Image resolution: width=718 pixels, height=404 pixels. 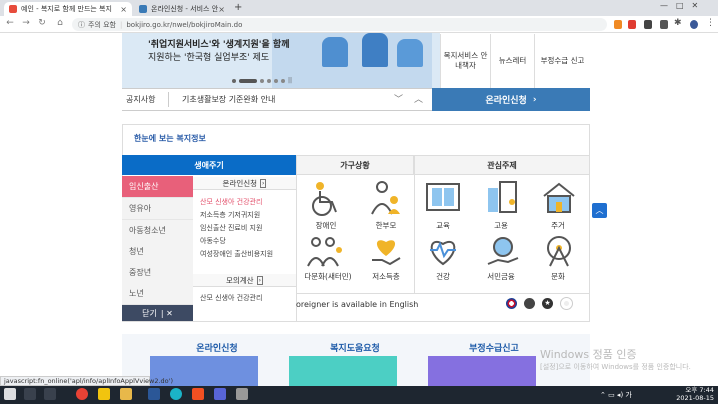 What do you see at coordinates (157, 273) in the screenshot?
I see `life-item-middle-age: 중장년` at bounding box center [157, 273].